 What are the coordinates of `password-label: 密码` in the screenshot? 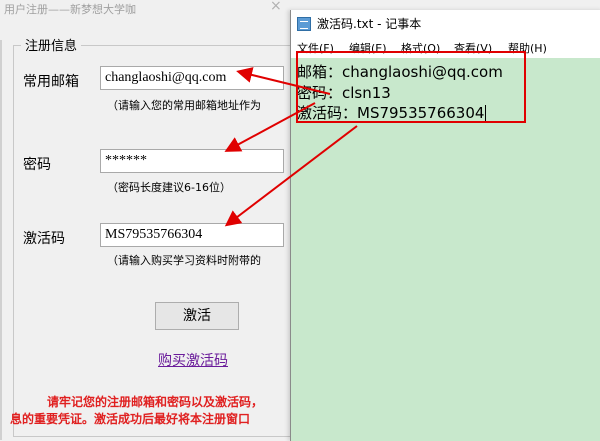 It's located at (37, 165).